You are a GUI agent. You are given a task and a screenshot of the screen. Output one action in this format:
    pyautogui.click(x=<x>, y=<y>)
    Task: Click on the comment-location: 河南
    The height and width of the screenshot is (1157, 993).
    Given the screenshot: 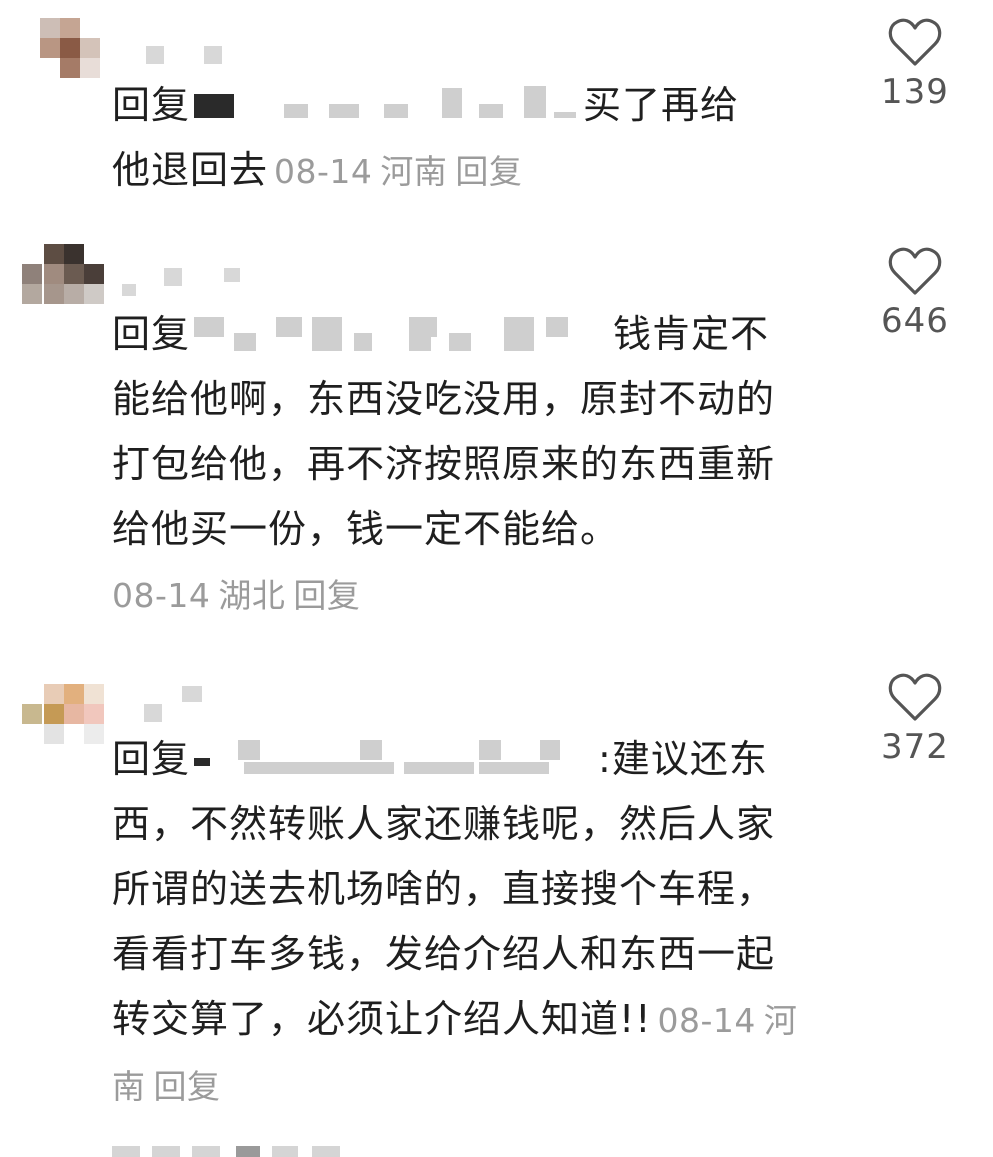 What is the action you would take?
    pyautogui.click(x=414, y=171)
    